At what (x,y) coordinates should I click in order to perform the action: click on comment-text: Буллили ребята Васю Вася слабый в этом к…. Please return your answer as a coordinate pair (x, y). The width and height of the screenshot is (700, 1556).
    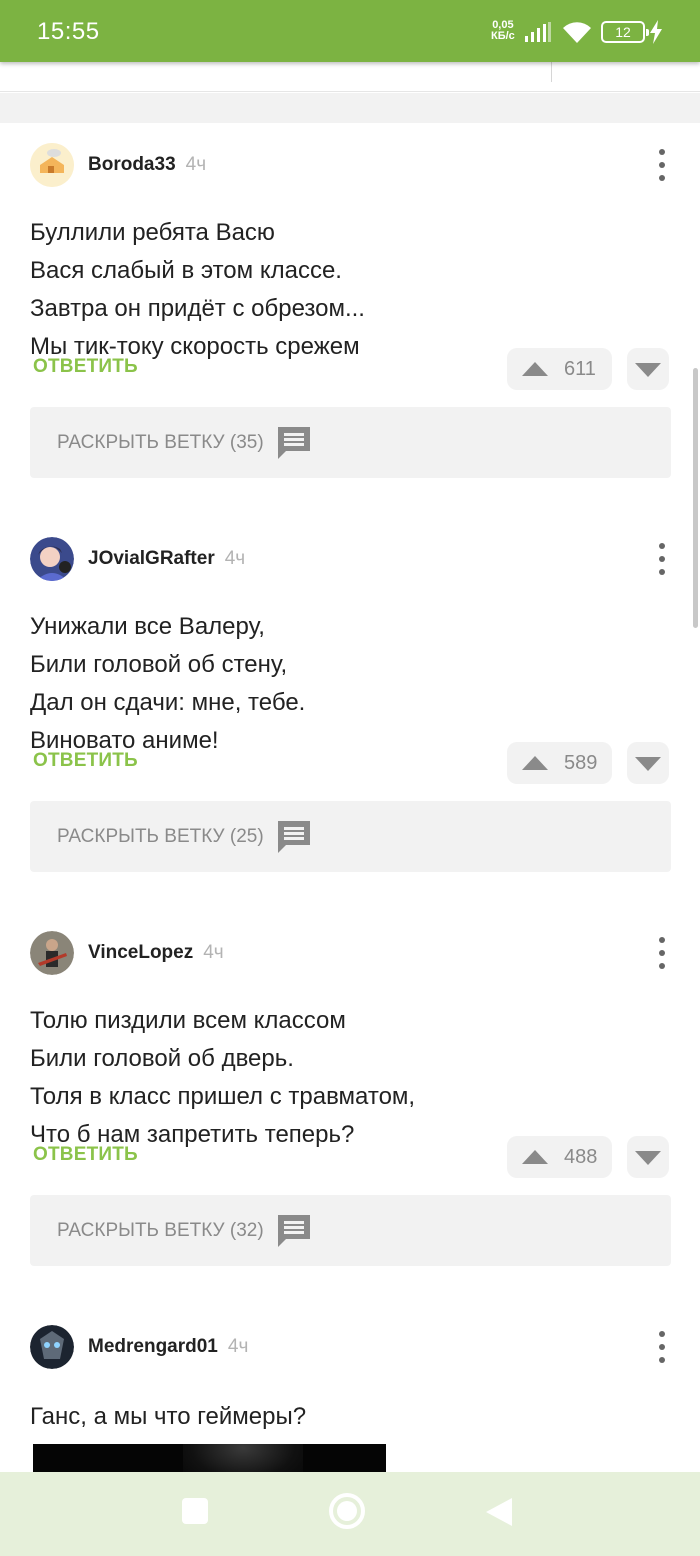
    Looking at the image, I should click on (340, 290).